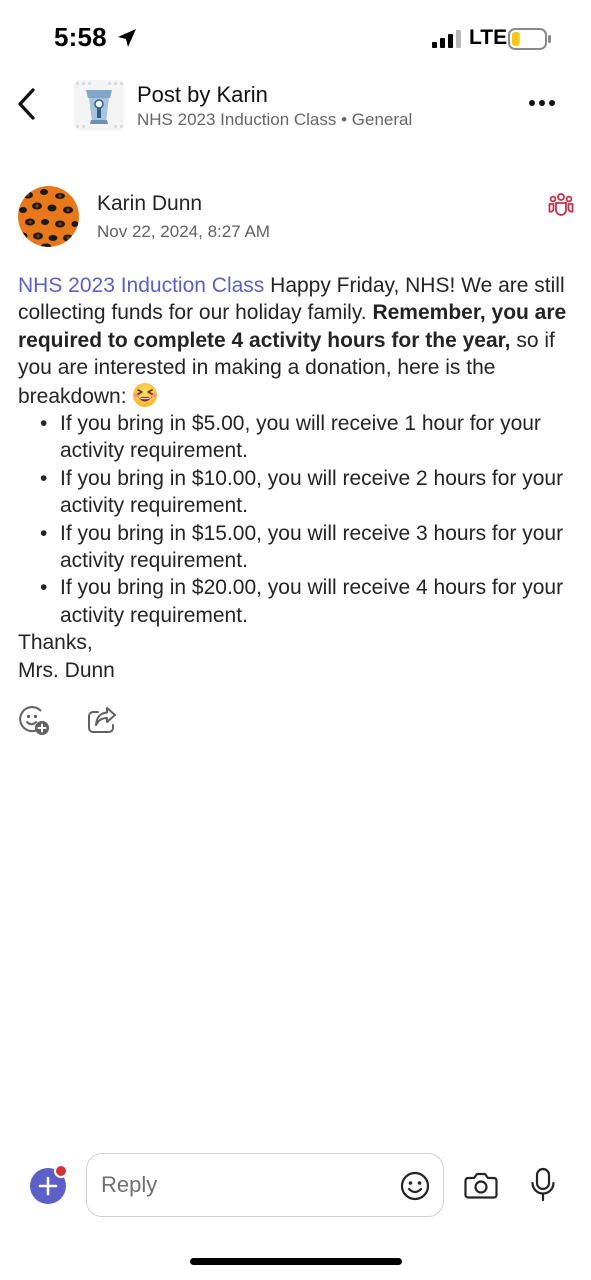  Describe the element at coordinates (183, 231) in the screenshot. I see `post-timestamp: Nov 22, 2024, 8:27 AM` at that location.